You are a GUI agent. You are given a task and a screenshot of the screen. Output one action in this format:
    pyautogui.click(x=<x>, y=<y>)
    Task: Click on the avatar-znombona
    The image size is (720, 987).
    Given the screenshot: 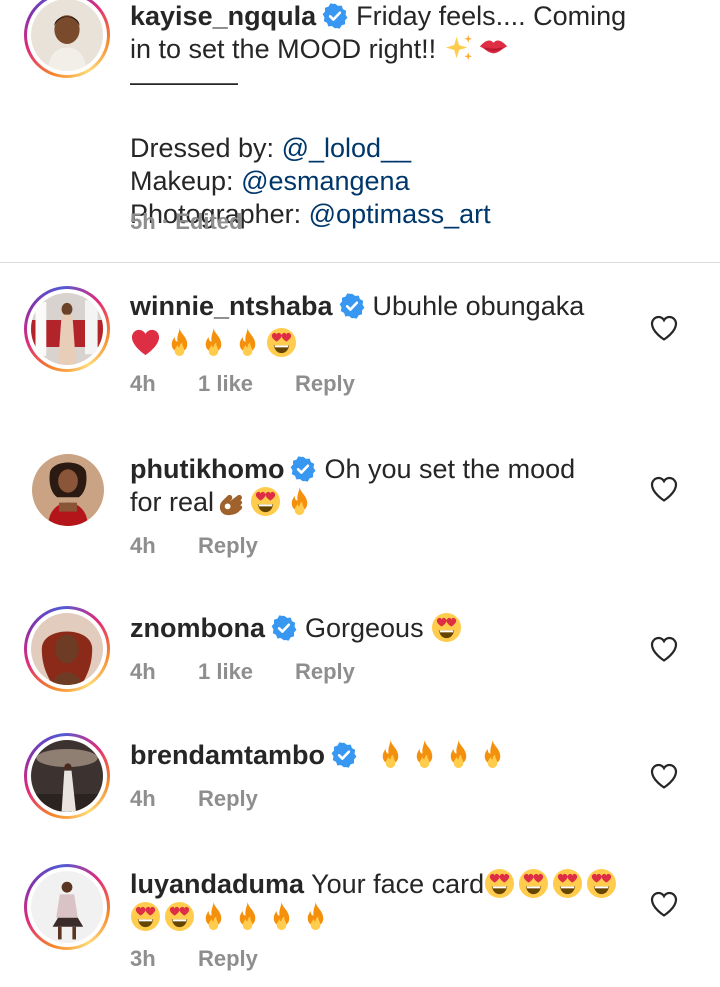 What is the action you would take?
    pyautogui.click(x=67, y=649)
    